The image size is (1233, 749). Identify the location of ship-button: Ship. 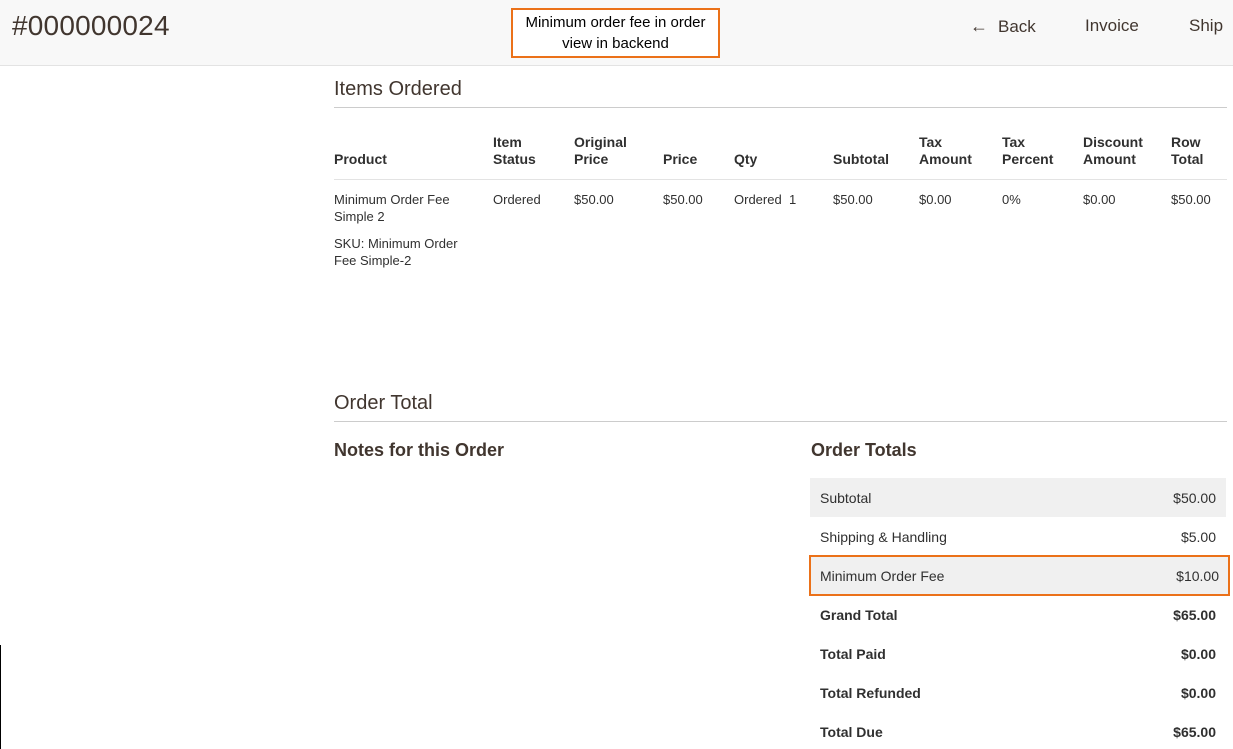
(1206, 26).